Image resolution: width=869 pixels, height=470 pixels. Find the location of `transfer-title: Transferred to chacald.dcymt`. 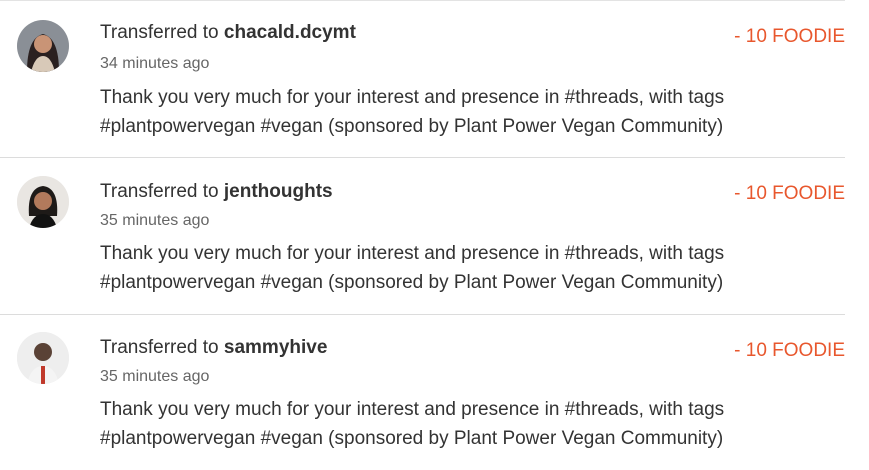

transfer-title: Transferred to chacald.dcymt is located at coordinates (228, 33).